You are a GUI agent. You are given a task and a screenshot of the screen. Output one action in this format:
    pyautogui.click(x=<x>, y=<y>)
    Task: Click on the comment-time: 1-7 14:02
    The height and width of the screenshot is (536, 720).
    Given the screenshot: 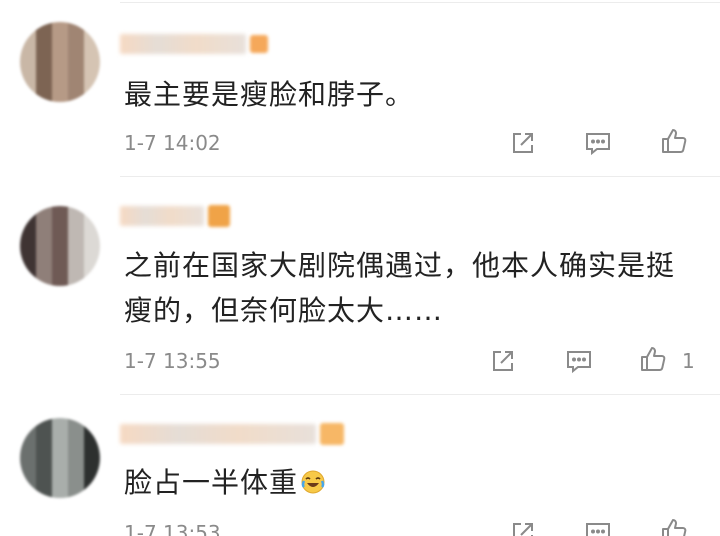 What is the action you would take?
    pyautogui.click(x=172, y=143)
    